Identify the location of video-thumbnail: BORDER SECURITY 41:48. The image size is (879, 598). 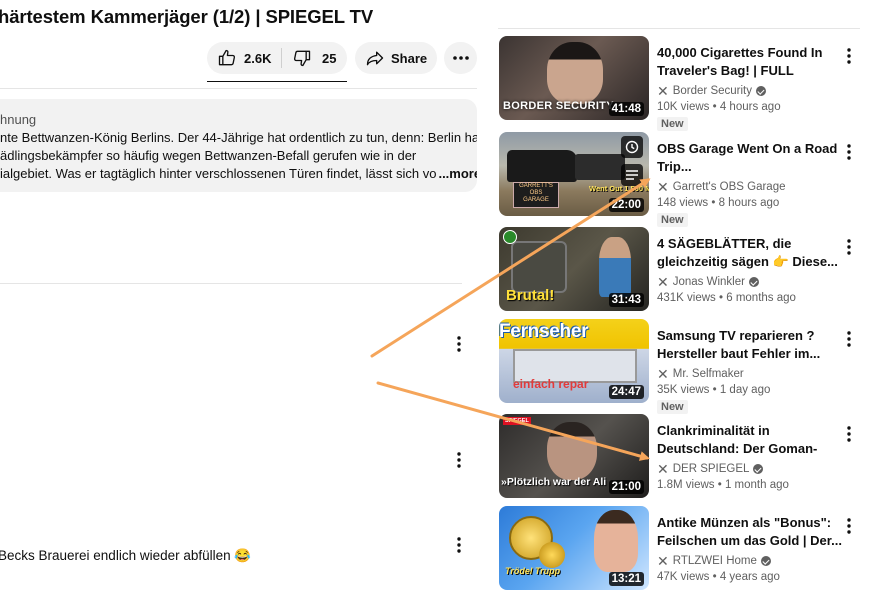
(574, 78).